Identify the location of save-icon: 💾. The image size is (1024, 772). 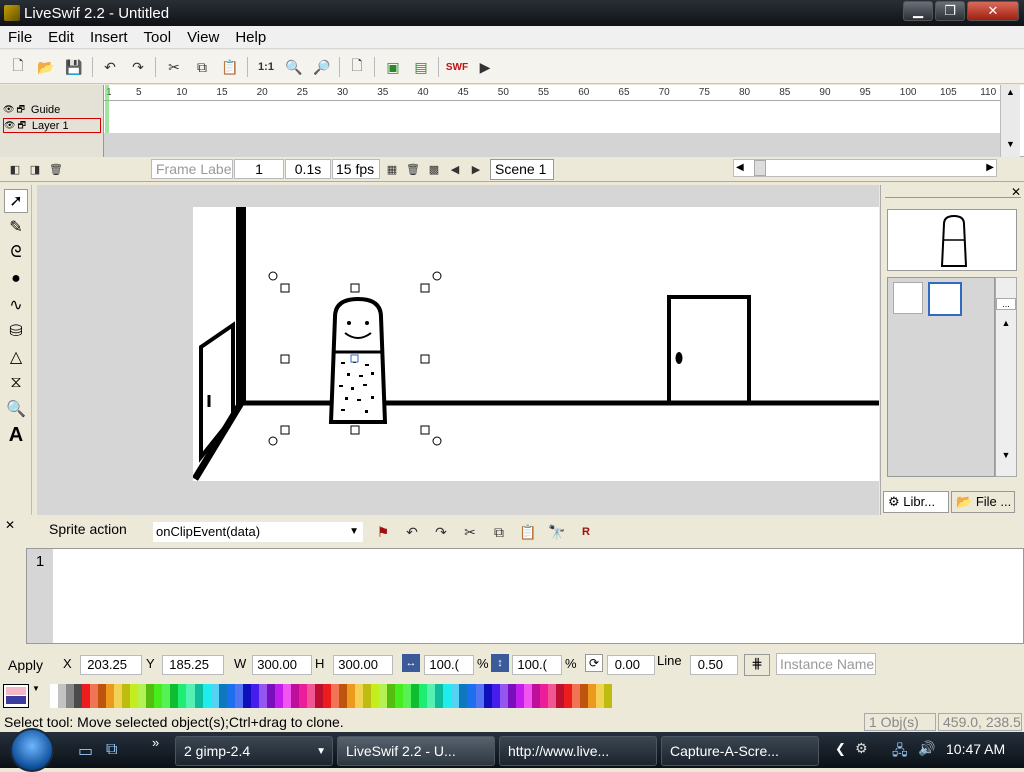
(74, 67).